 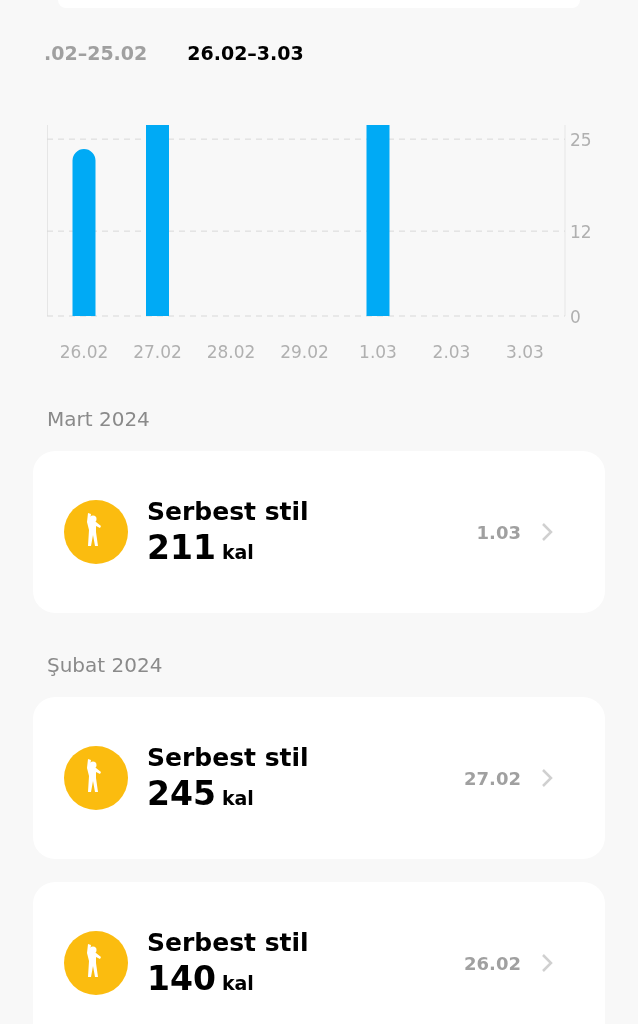 I want to click on axis-label: 1.03, so click(x=378, y=352).